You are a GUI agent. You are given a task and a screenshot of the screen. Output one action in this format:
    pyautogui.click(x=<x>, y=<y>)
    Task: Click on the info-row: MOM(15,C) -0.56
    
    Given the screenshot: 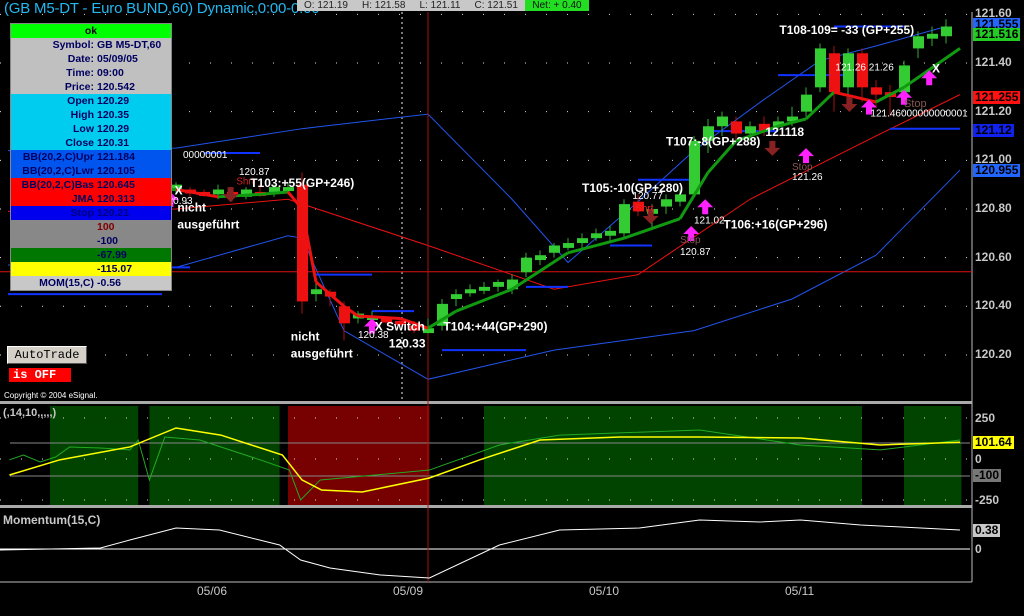 What is the action you would take?
    pyautogui.click(x=91, y=283)
    